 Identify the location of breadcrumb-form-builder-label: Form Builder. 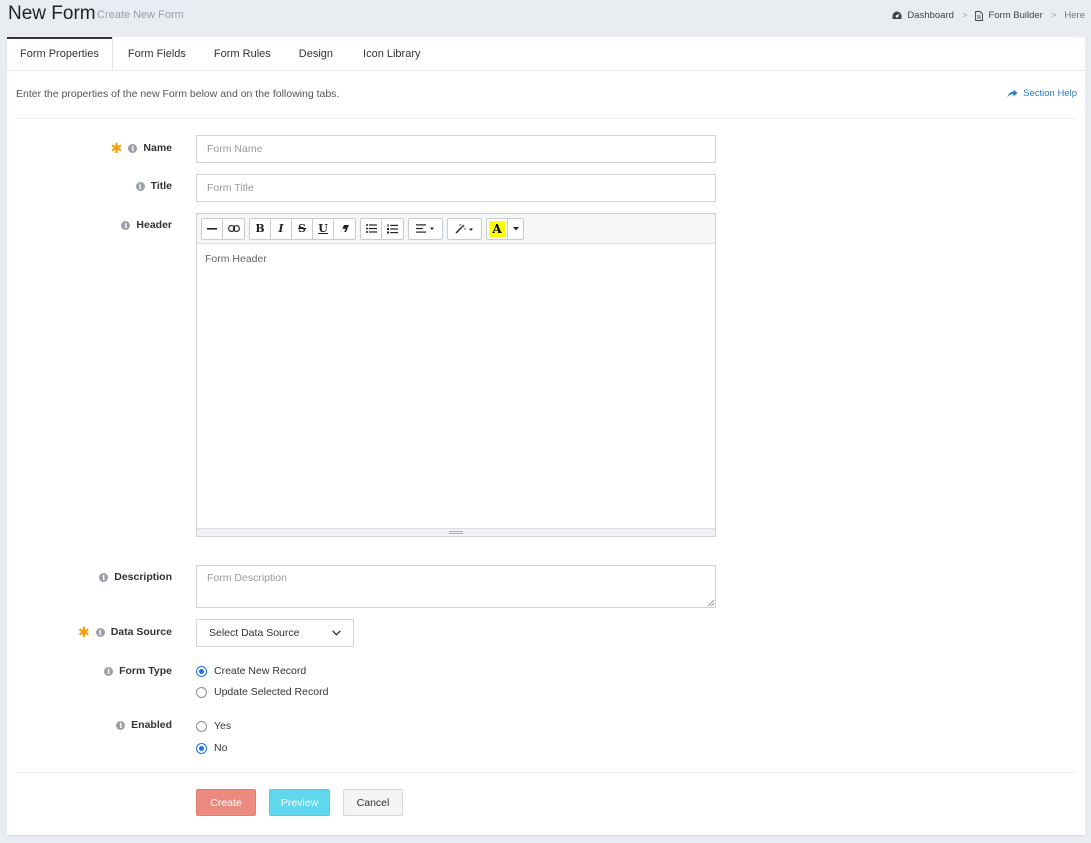
(1015, 15).